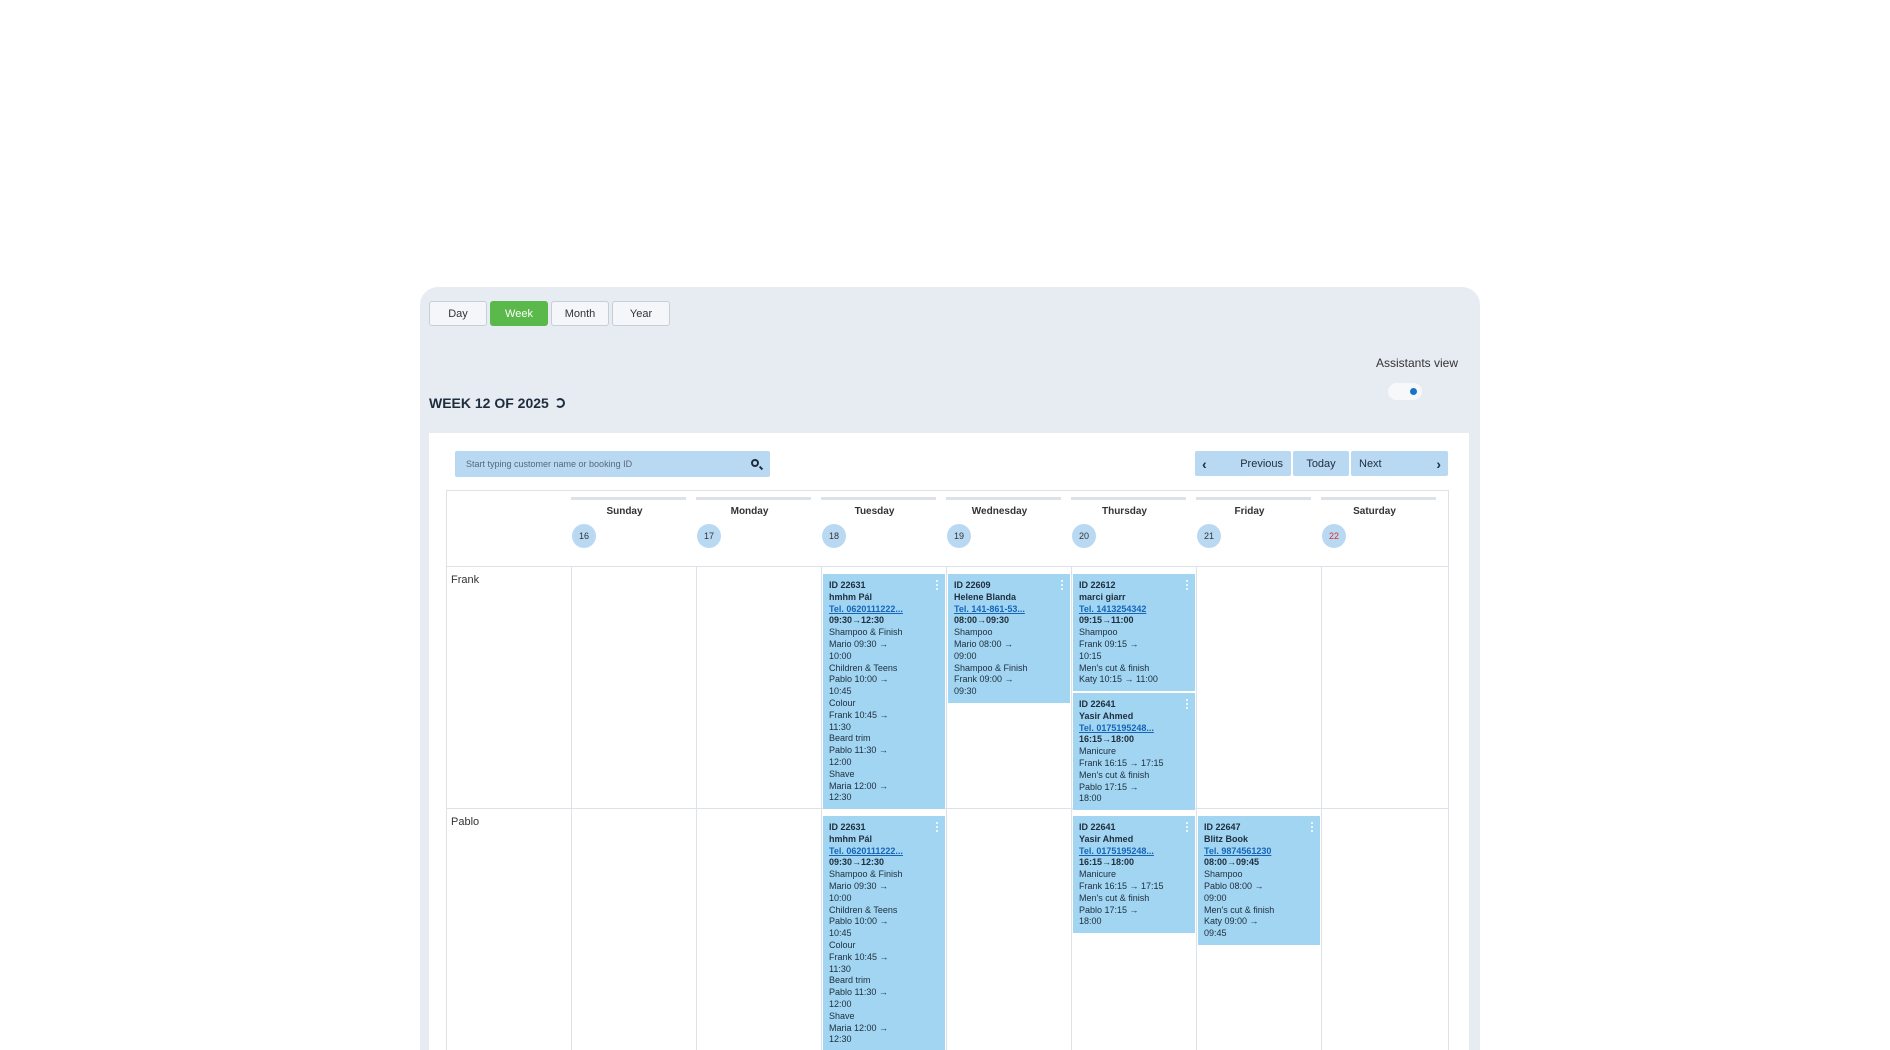 Image resolution: width=1890 pixels, height=1050 pixels. I want to click on booking-id: ID 22631, so click(847, 585).